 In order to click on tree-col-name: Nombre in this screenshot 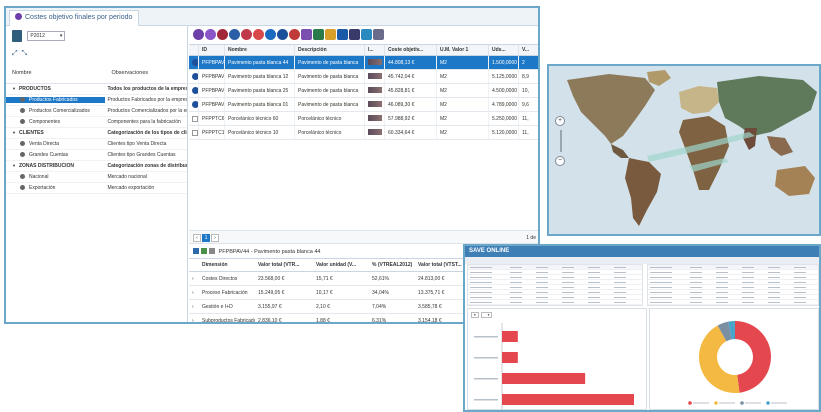, I will do `click(55, 73)`.